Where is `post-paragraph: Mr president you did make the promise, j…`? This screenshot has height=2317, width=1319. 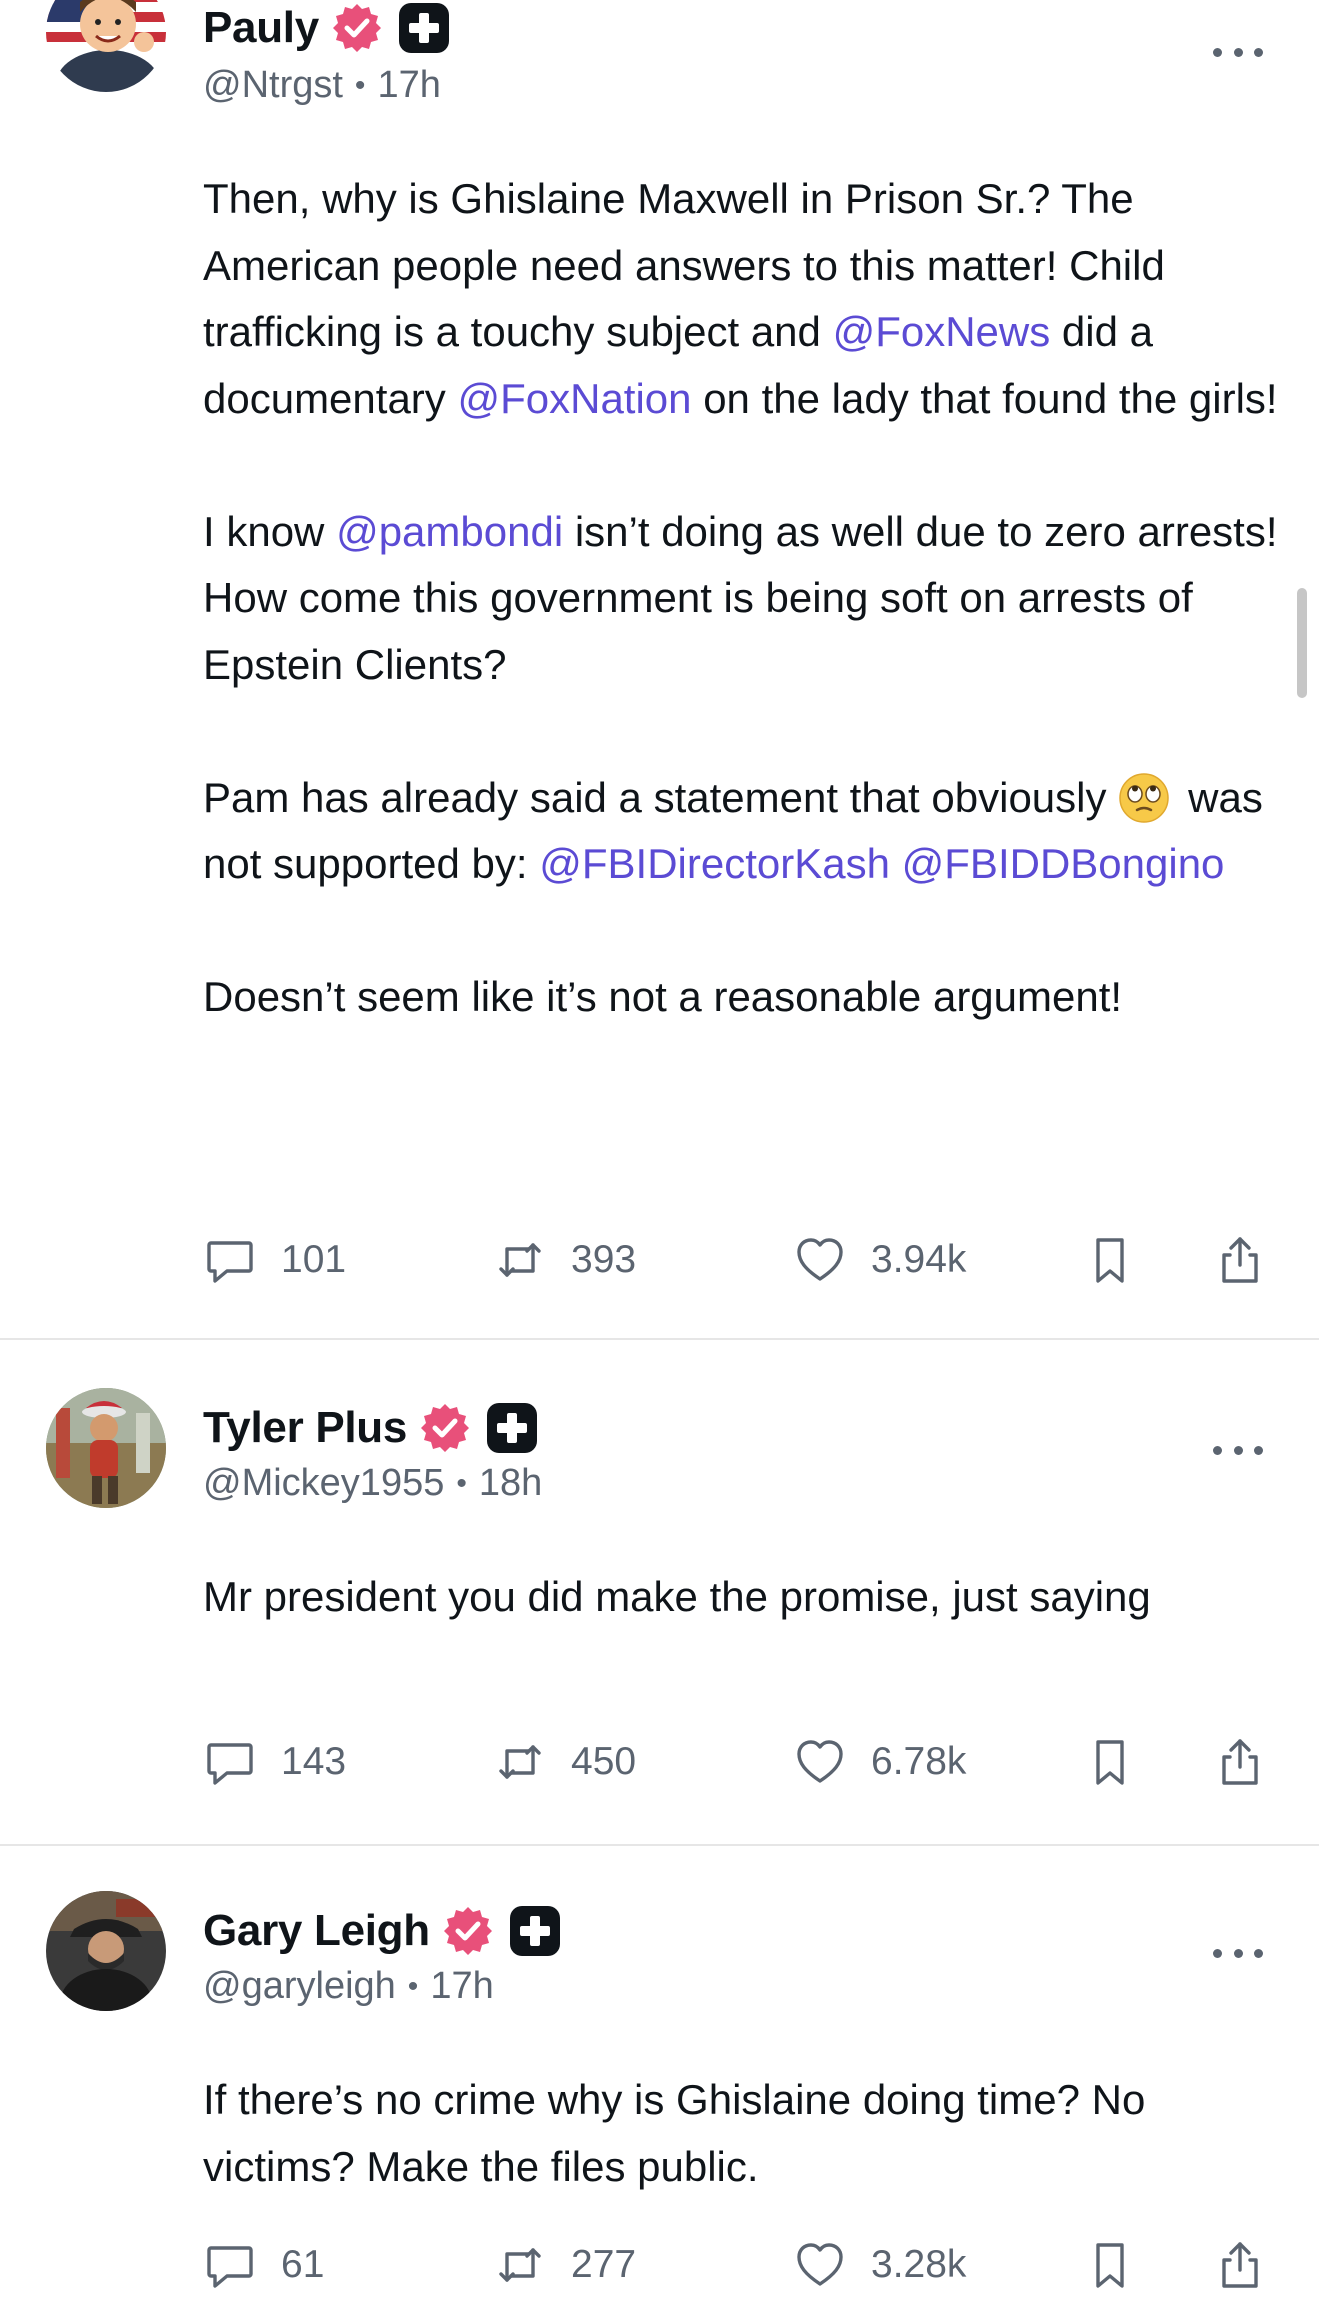
post-paragraph: Mr president you did make the promise, j… is located at coordinates (743, 1597).